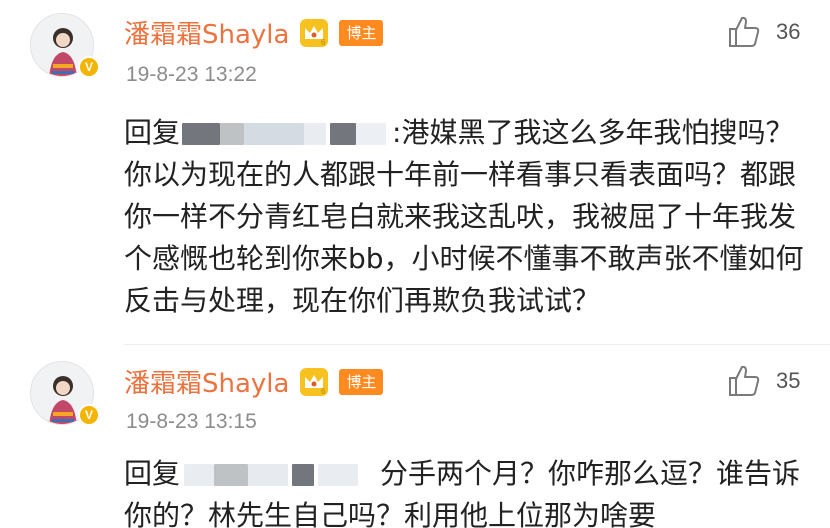  Describe the element at coordinates (763, 32) in the screenshot. I see `like-button: 36` at that location.